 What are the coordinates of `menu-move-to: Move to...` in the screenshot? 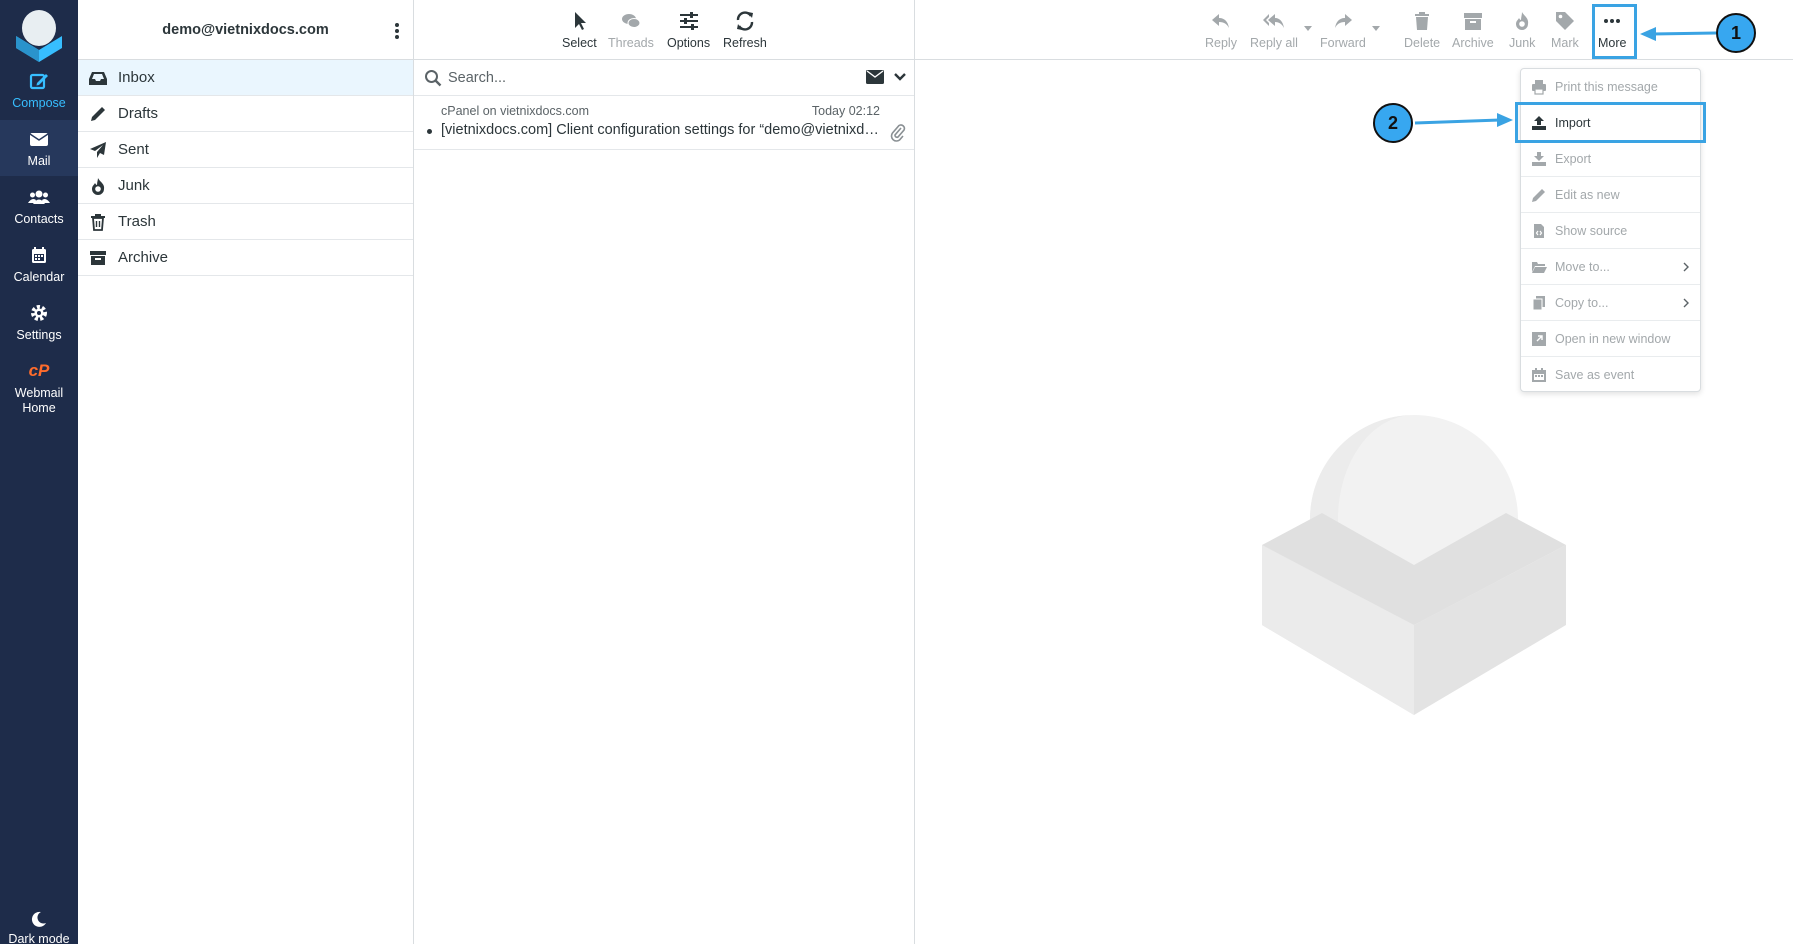 It's located at (1610, 267).